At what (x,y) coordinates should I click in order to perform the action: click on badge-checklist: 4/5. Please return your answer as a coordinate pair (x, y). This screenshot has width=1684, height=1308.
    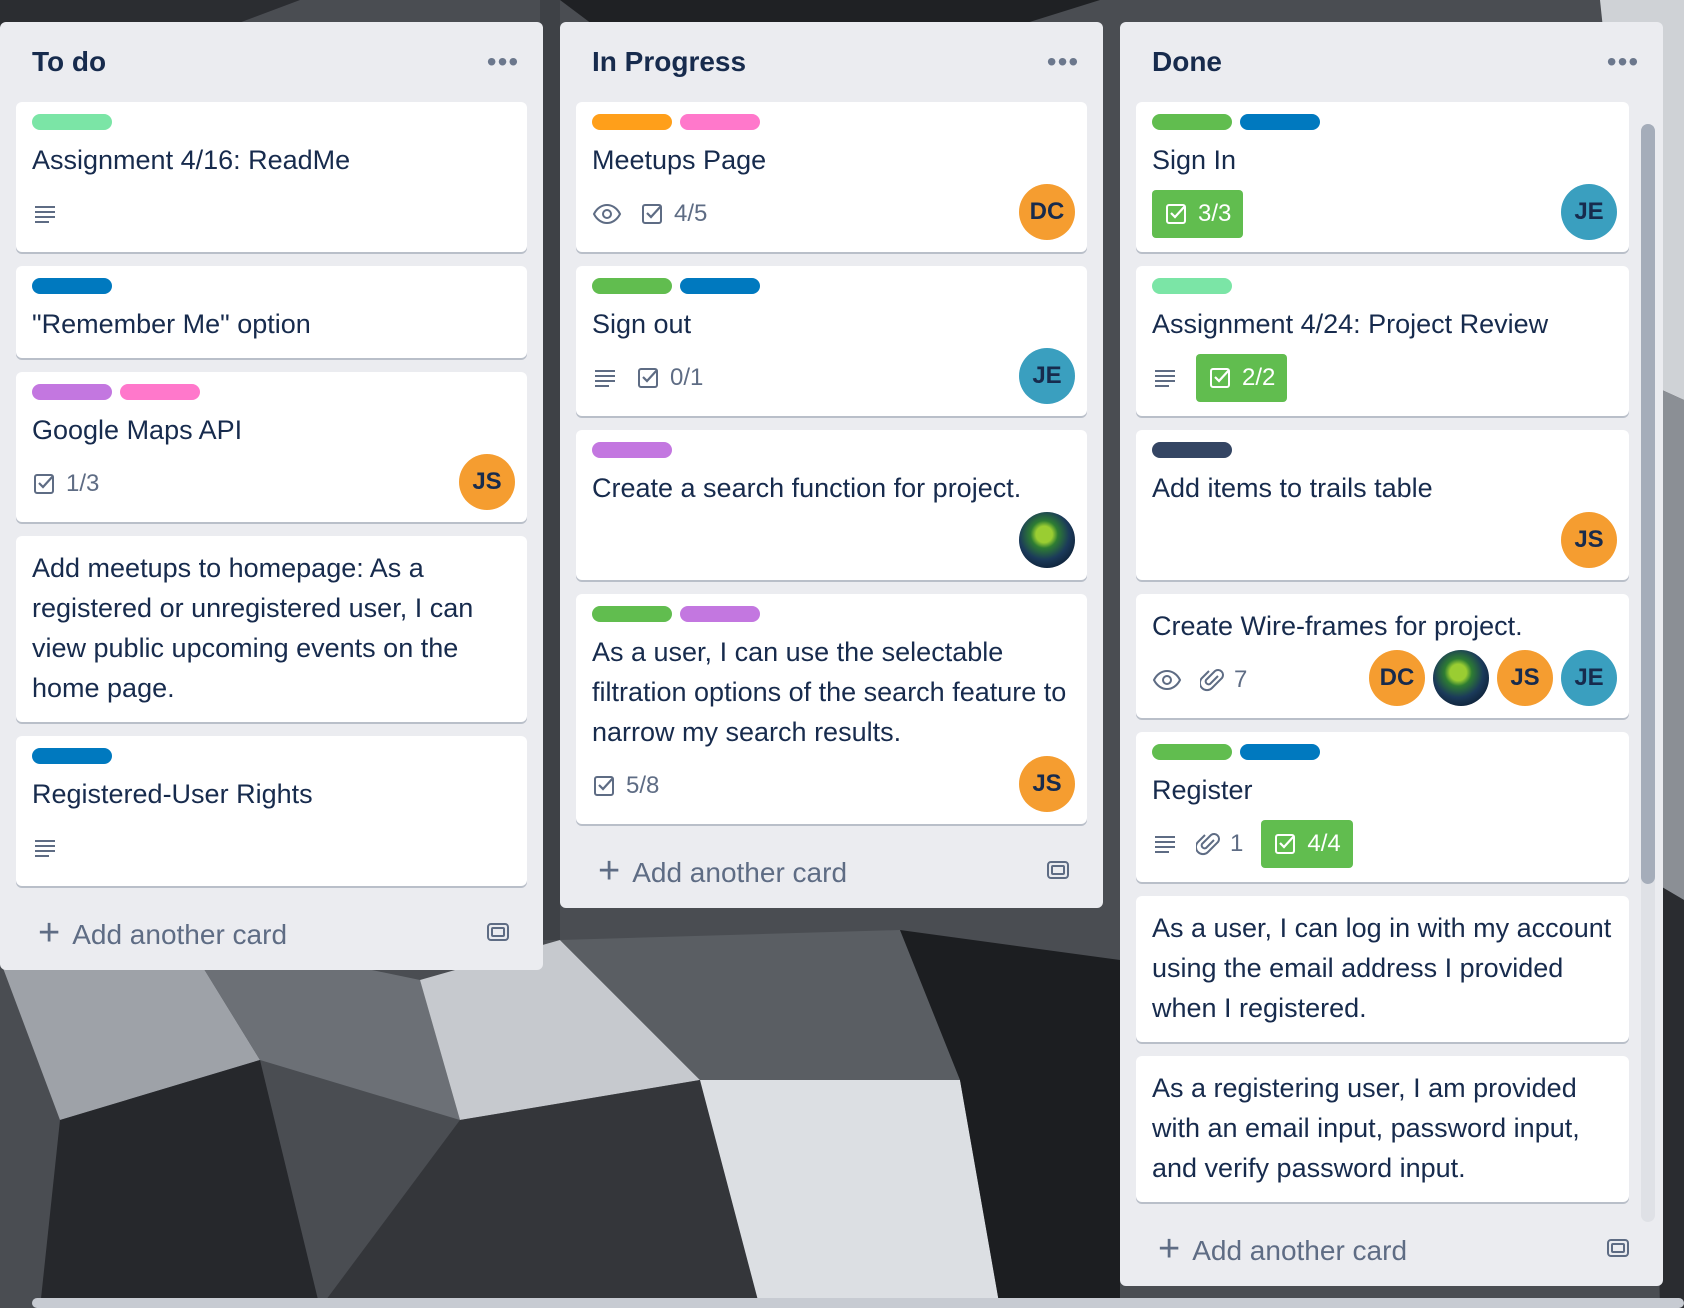
    Looking at the image, I should click on (673, 214).